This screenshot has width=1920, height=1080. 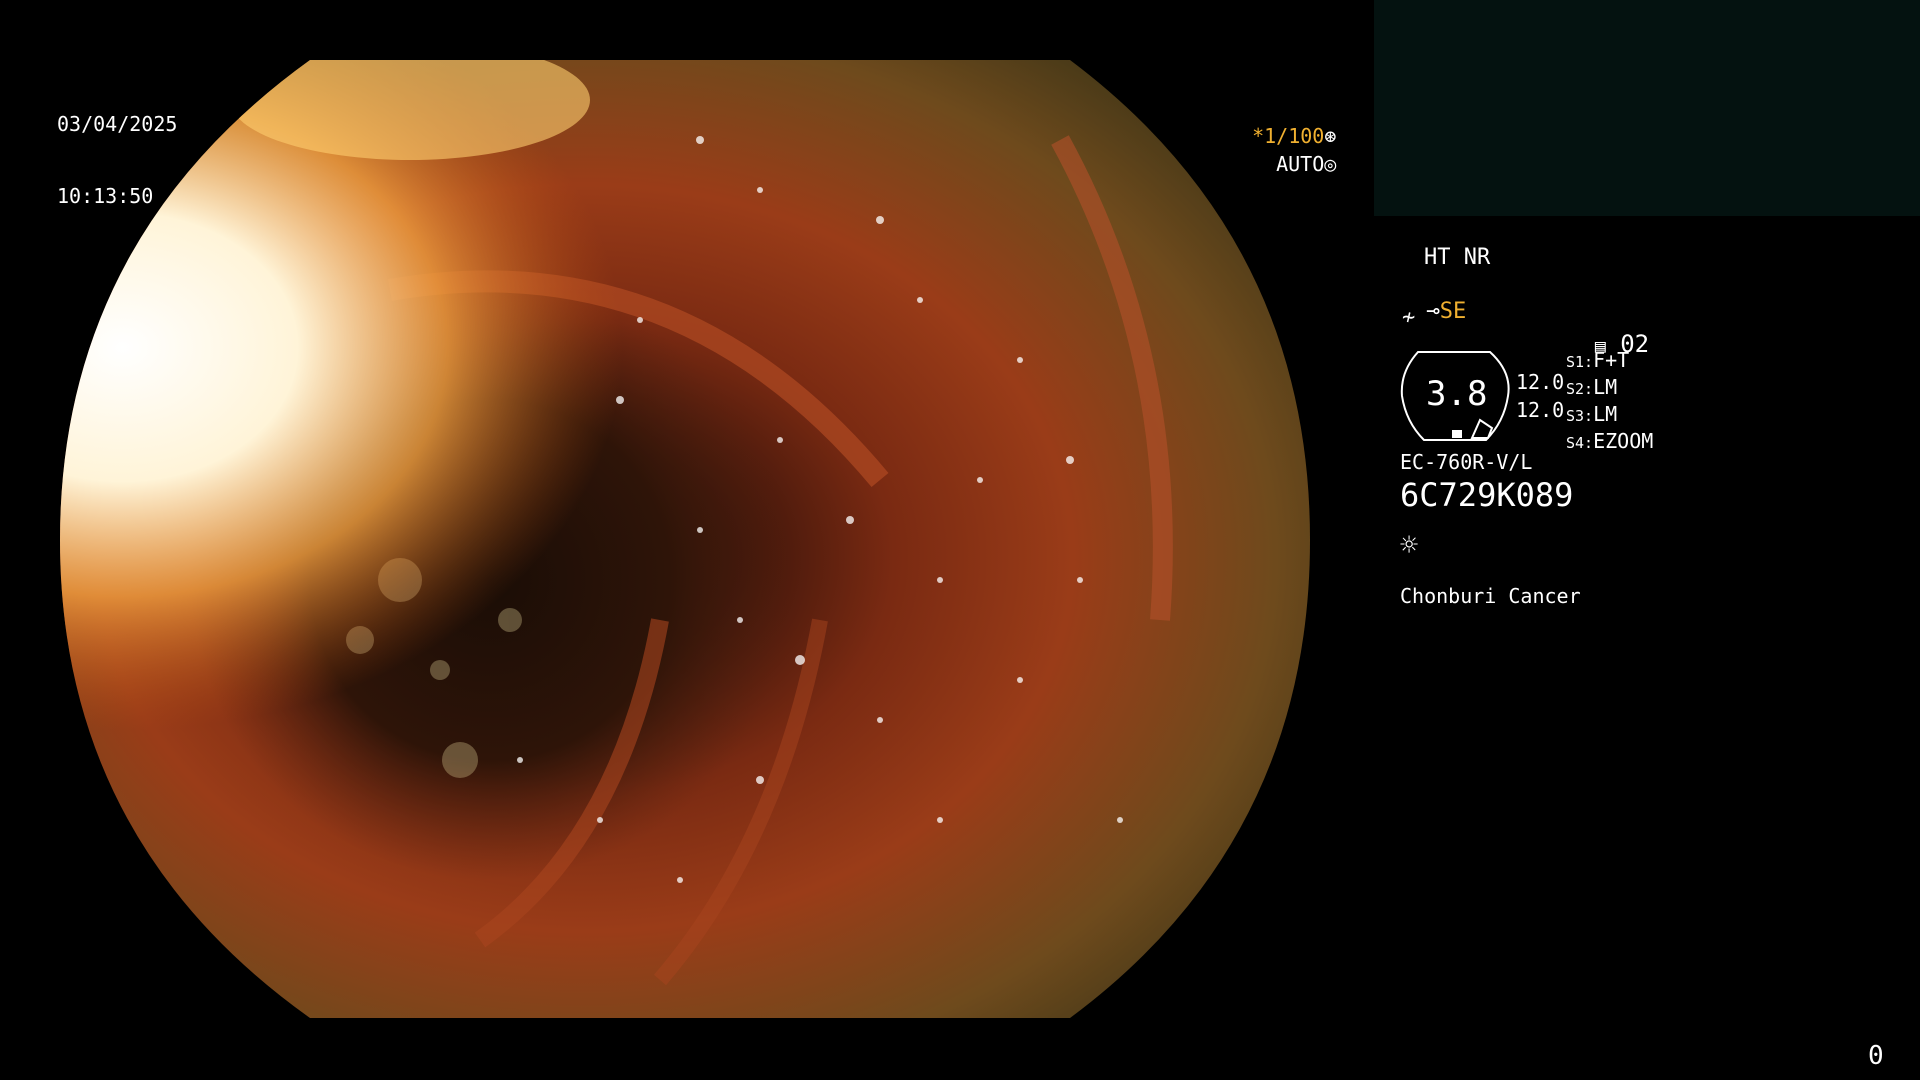 I want to click on hospital-name: Chonburi Cancer, so click(x=1490, y=596).